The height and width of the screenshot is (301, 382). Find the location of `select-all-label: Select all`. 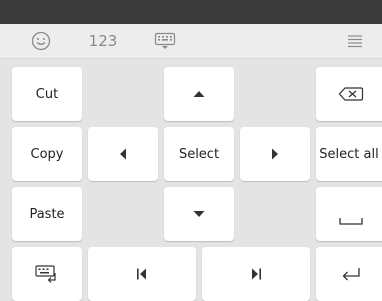

select-all-label: Select all is located at coordinates (349, 154).